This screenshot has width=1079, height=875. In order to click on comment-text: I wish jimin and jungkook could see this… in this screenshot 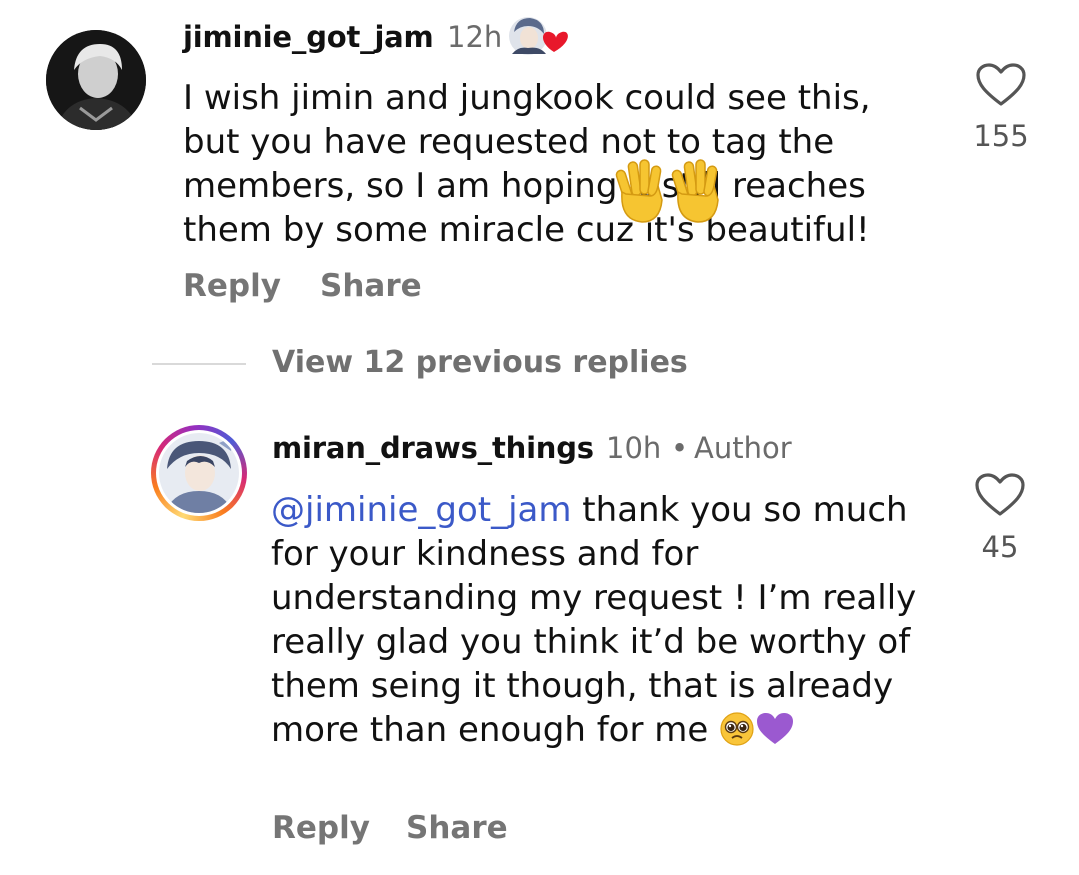, I will do `click(527, 164)`.